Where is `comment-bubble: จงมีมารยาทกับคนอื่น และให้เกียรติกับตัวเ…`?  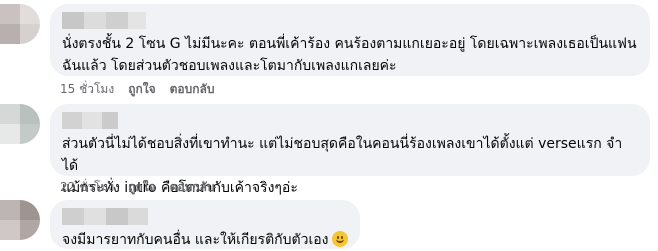 comment-bubble: จงมีมารยาทกับคนอื่น และให้เกียรติกับตัวเ… is located at coordinates (205, 224).